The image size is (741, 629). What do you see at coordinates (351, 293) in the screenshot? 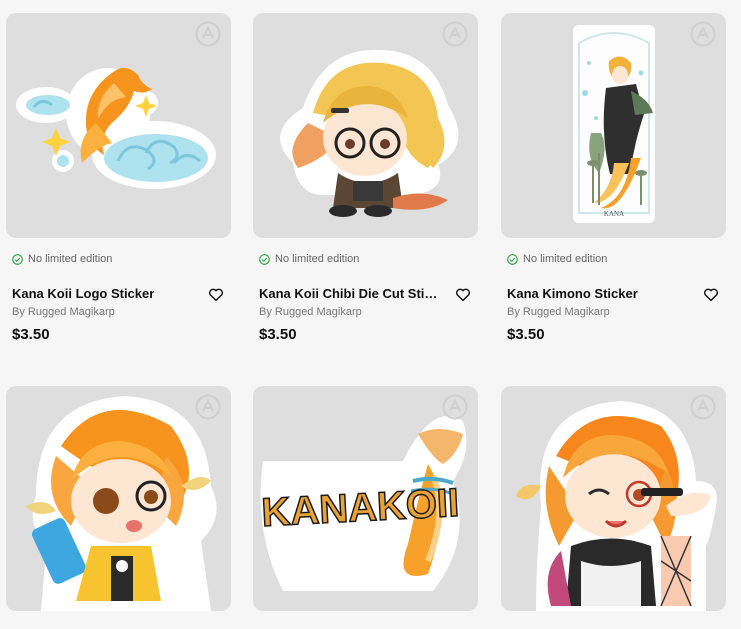
I see `product-title: Kana Koii Chibi Die Cut Sticker` at bounding box center [351, 293].